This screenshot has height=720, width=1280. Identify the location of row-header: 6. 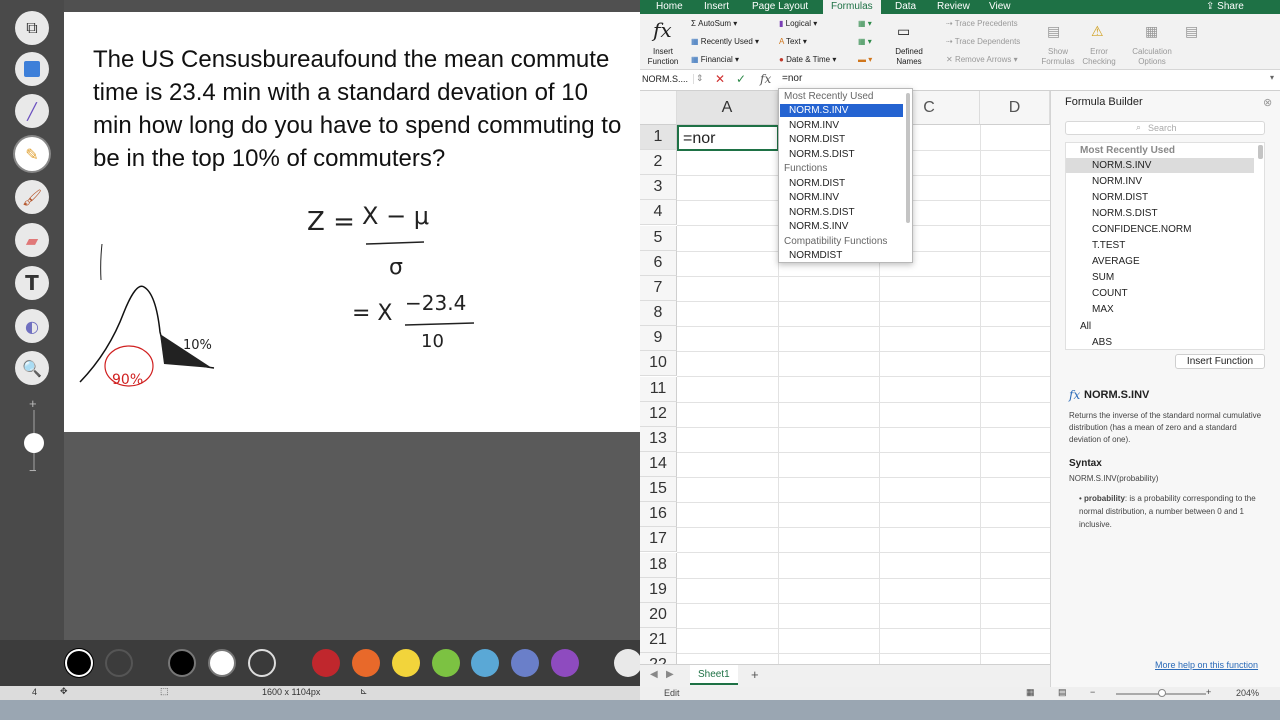
(658, 263).